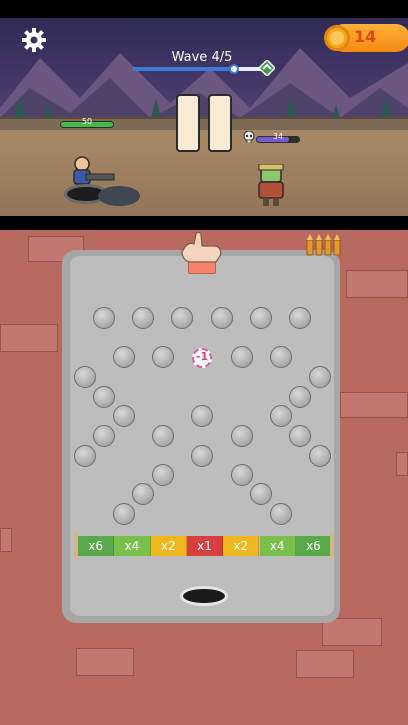 The width and height of the screenshot is (408, 725). What do you see at coordinates (204, 596) in the screenshot?
I see `collector-hole` at bounding box center [204, 596].